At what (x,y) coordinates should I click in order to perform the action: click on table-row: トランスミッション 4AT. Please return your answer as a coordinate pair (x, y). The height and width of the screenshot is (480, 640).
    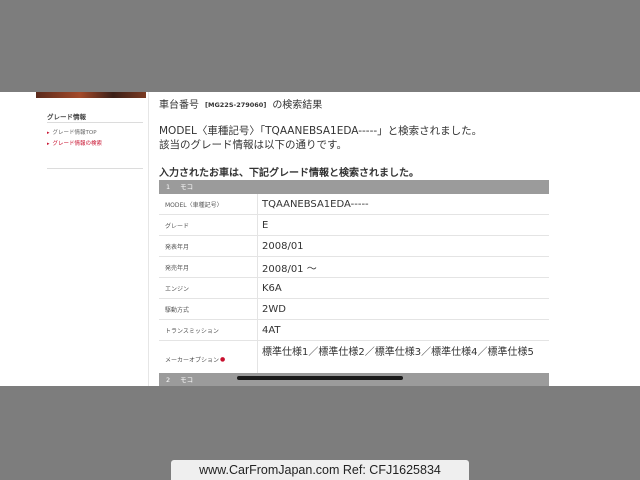
    Looking at the image, I should click on (354, 330).